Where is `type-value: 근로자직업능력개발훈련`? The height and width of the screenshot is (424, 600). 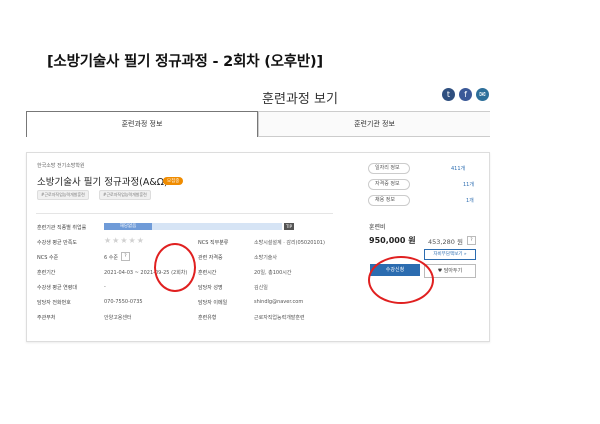
type-value: 근로자직업능력개발훈련 is located at coordinates (279, 318).